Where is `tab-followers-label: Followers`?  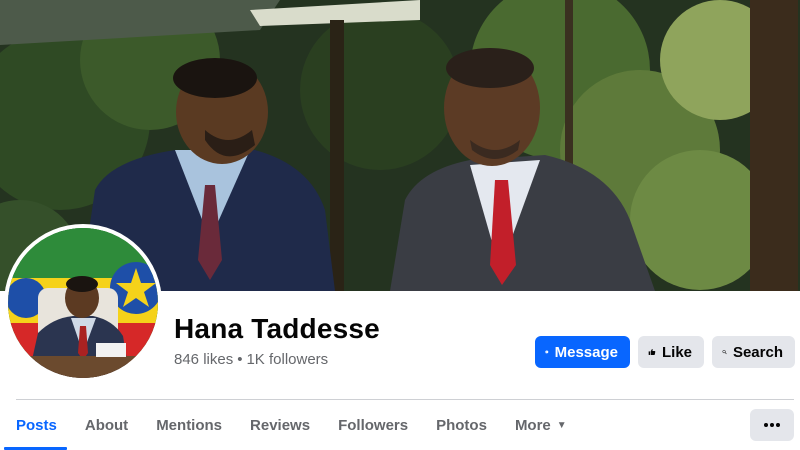
tab-followers-label: Followers is located at coordinates (373, 425).